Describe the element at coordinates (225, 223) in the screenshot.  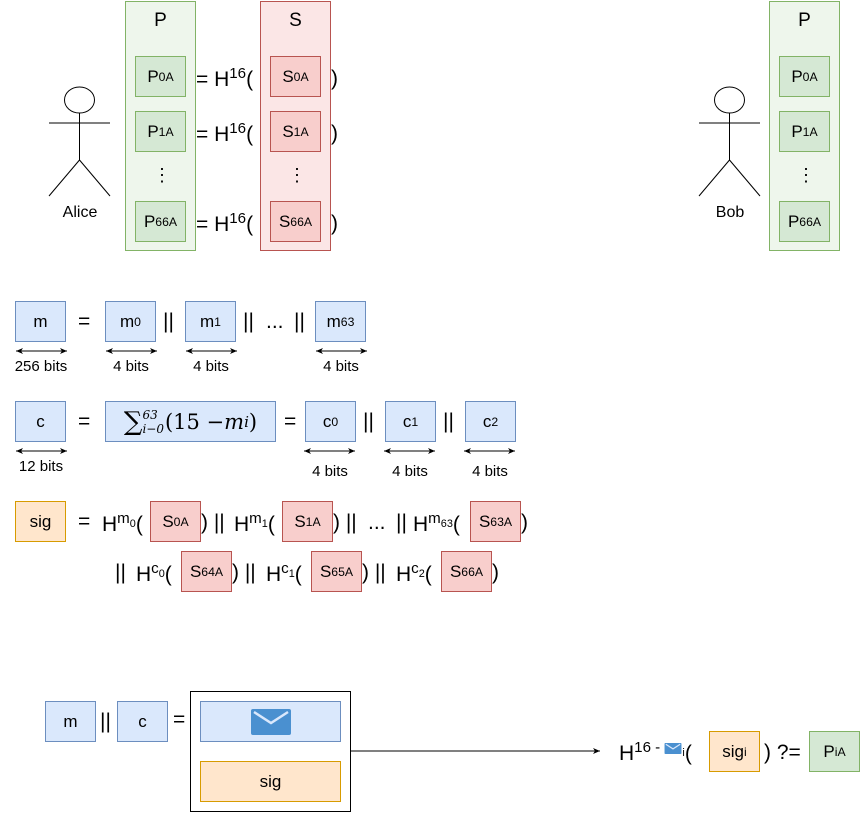
I see `hash-eq-66: = H16(` at that location.